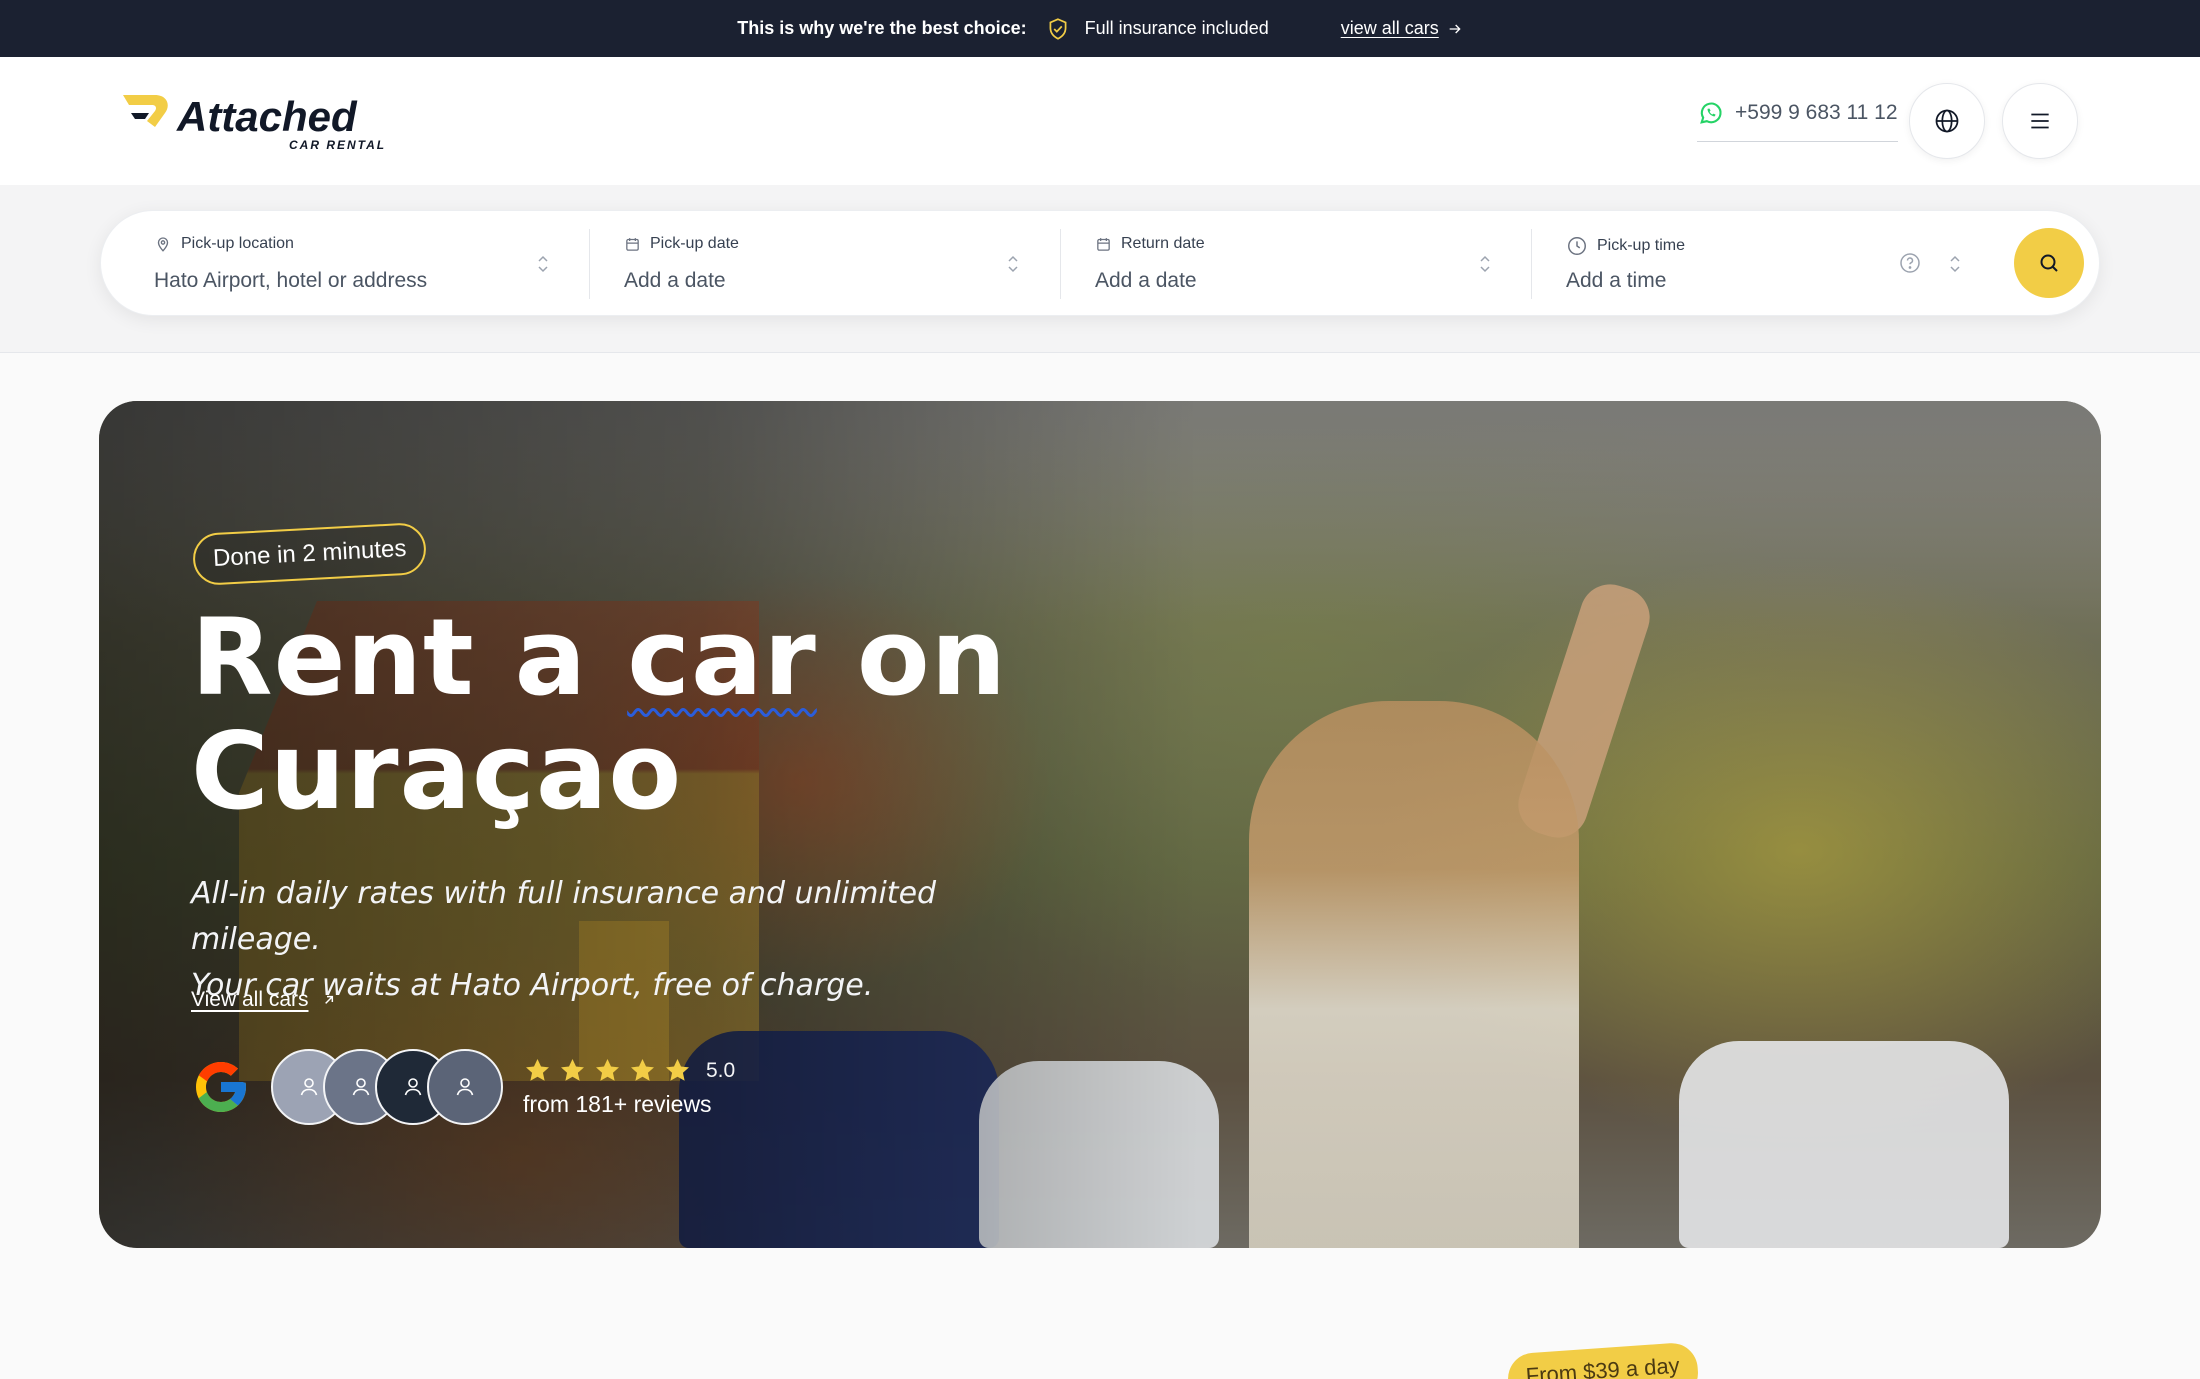  I want to click on hero-photo-person, so click(1414, 974).